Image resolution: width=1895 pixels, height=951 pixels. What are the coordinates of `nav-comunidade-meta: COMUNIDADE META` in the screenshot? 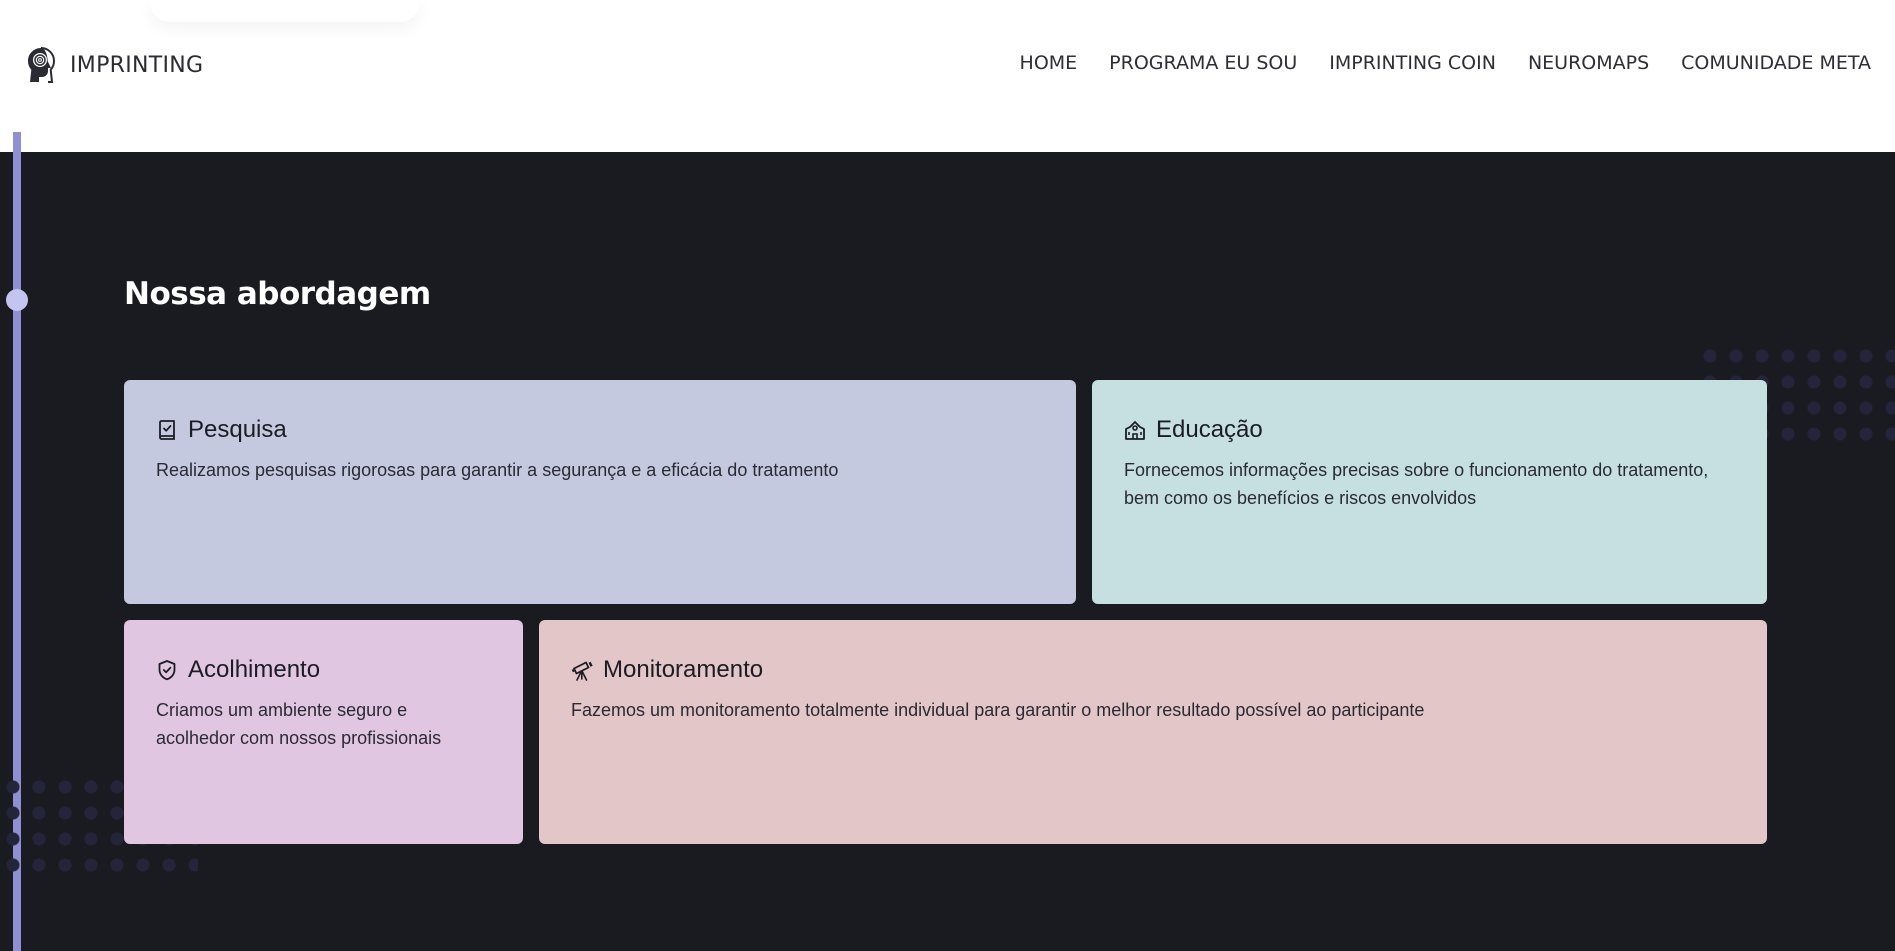 It's located at (1776, 63).